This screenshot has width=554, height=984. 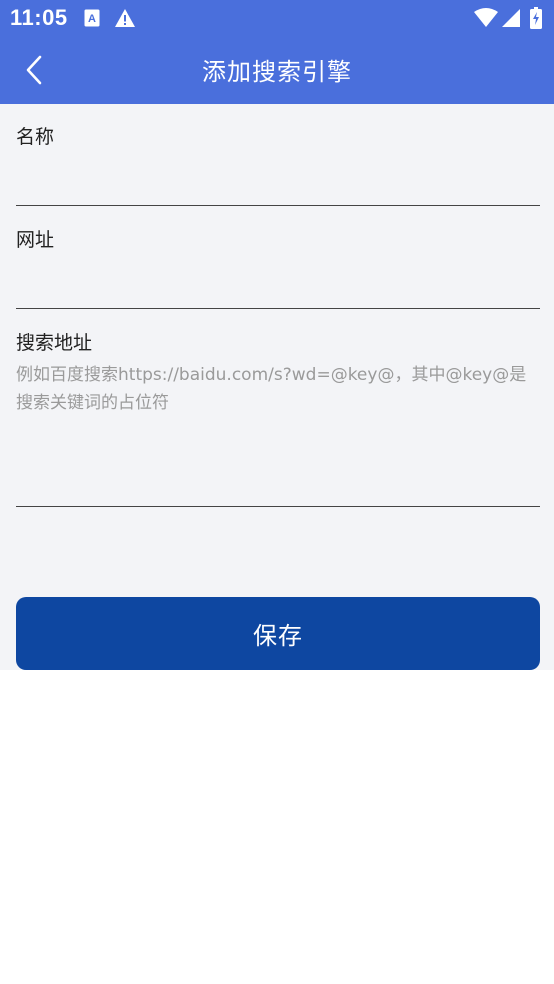 I want to click on signal-icon, so click(x=511, y=18).